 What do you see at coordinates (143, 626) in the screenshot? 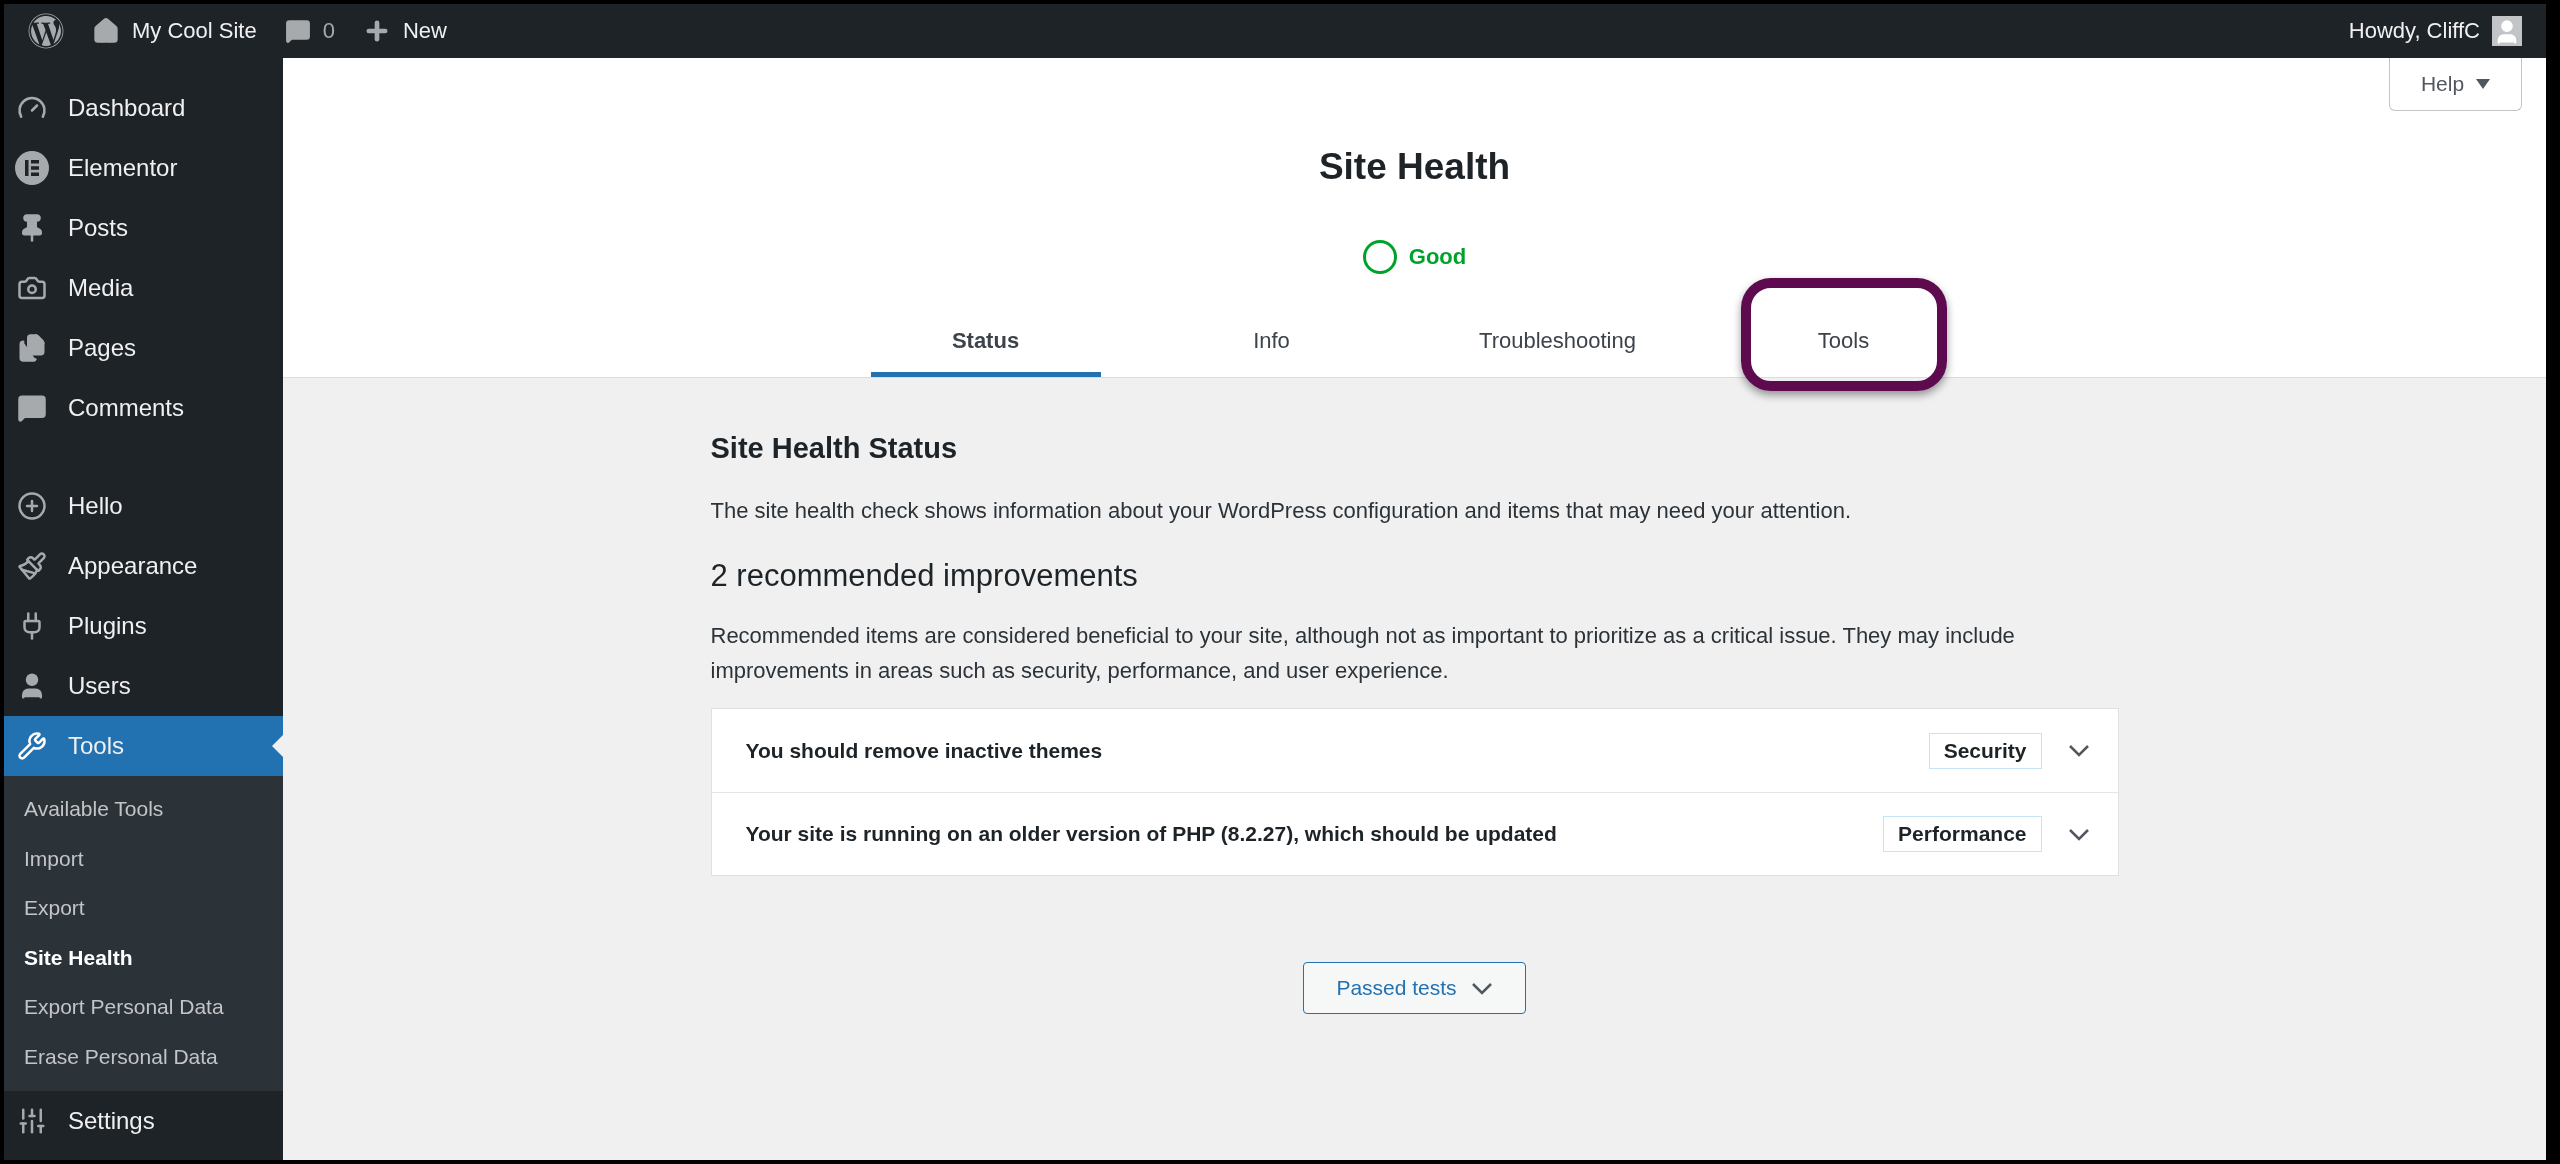
I see `sidebar-item: Plugins` at bounding box center [143, 626].